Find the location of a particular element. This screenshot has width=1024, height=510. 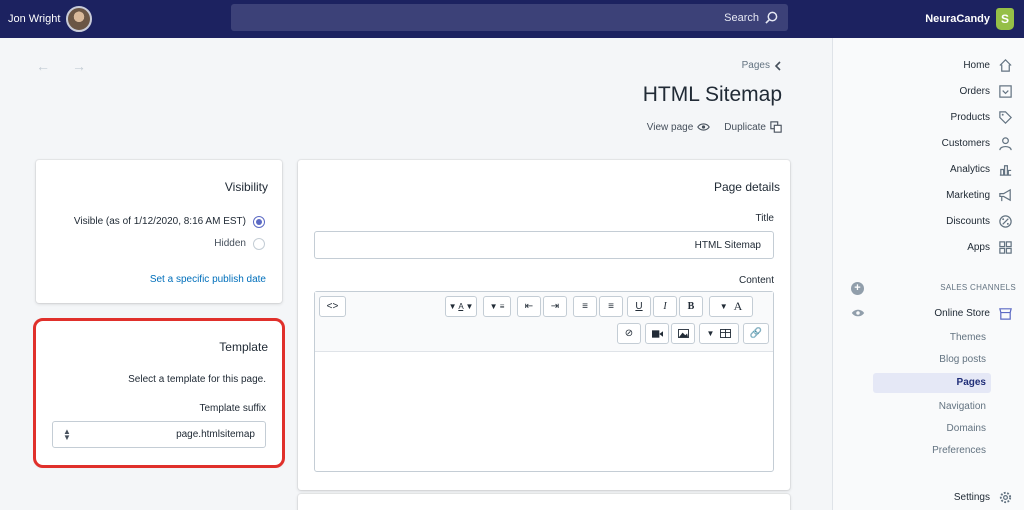

title-field: HTML Sitemap is located at coordinates (544, 245).